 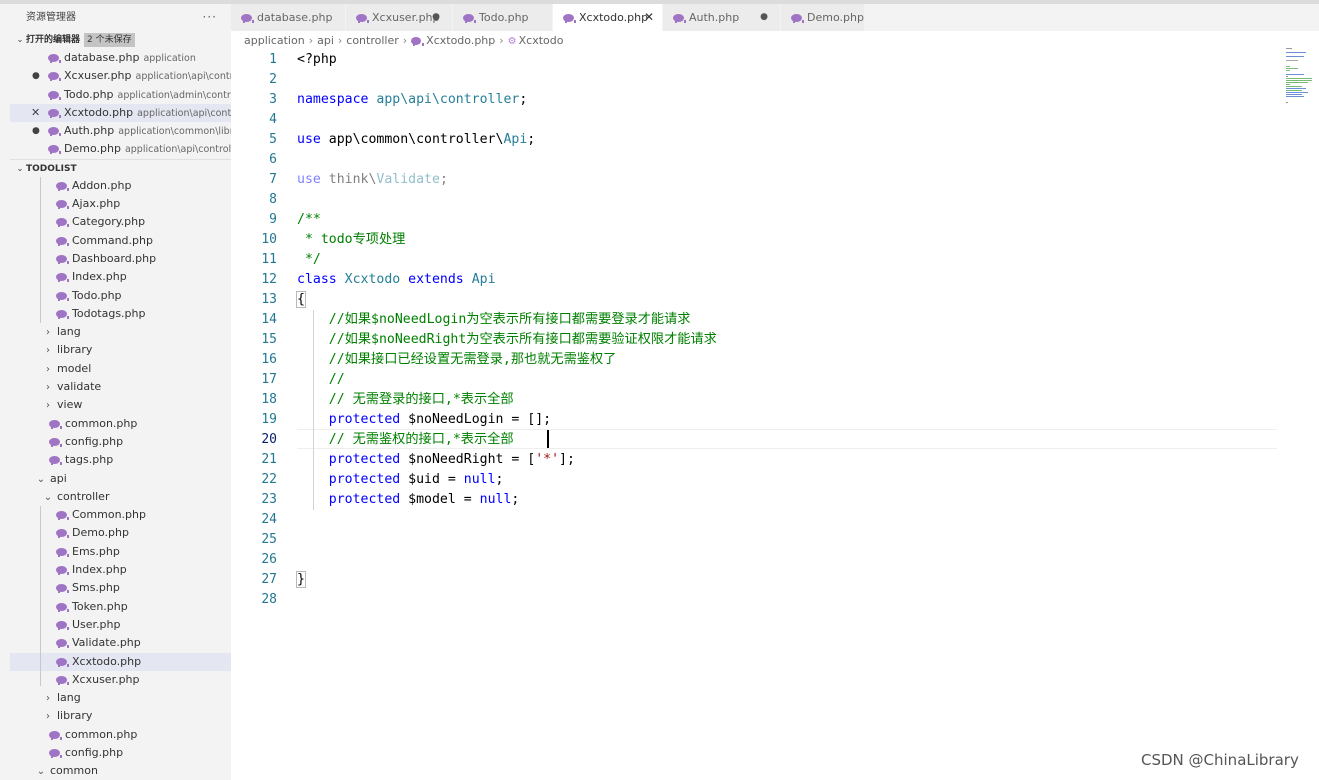 I want to click on tree-folder-item: › model, so click(x=120, y=369).